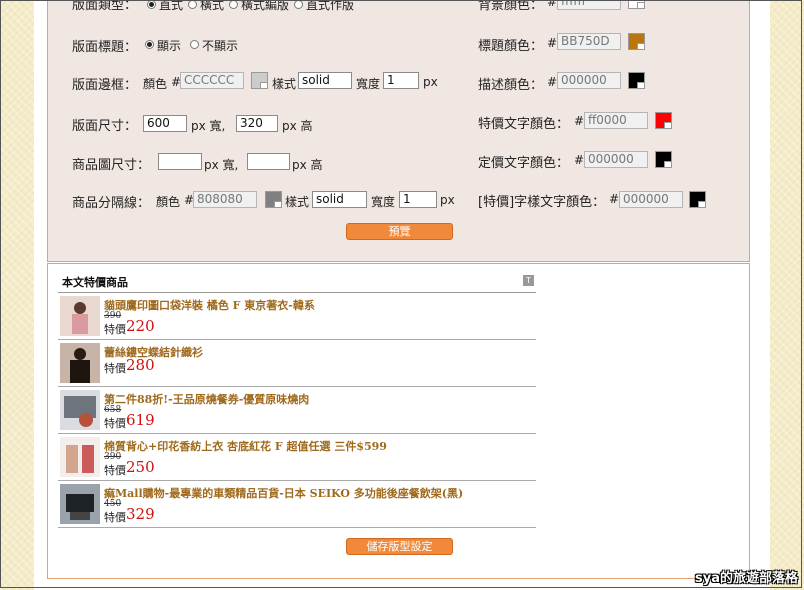 This screenshot has width=804, height=590. I want to click on special-word-color-picker, so click(697, 199).